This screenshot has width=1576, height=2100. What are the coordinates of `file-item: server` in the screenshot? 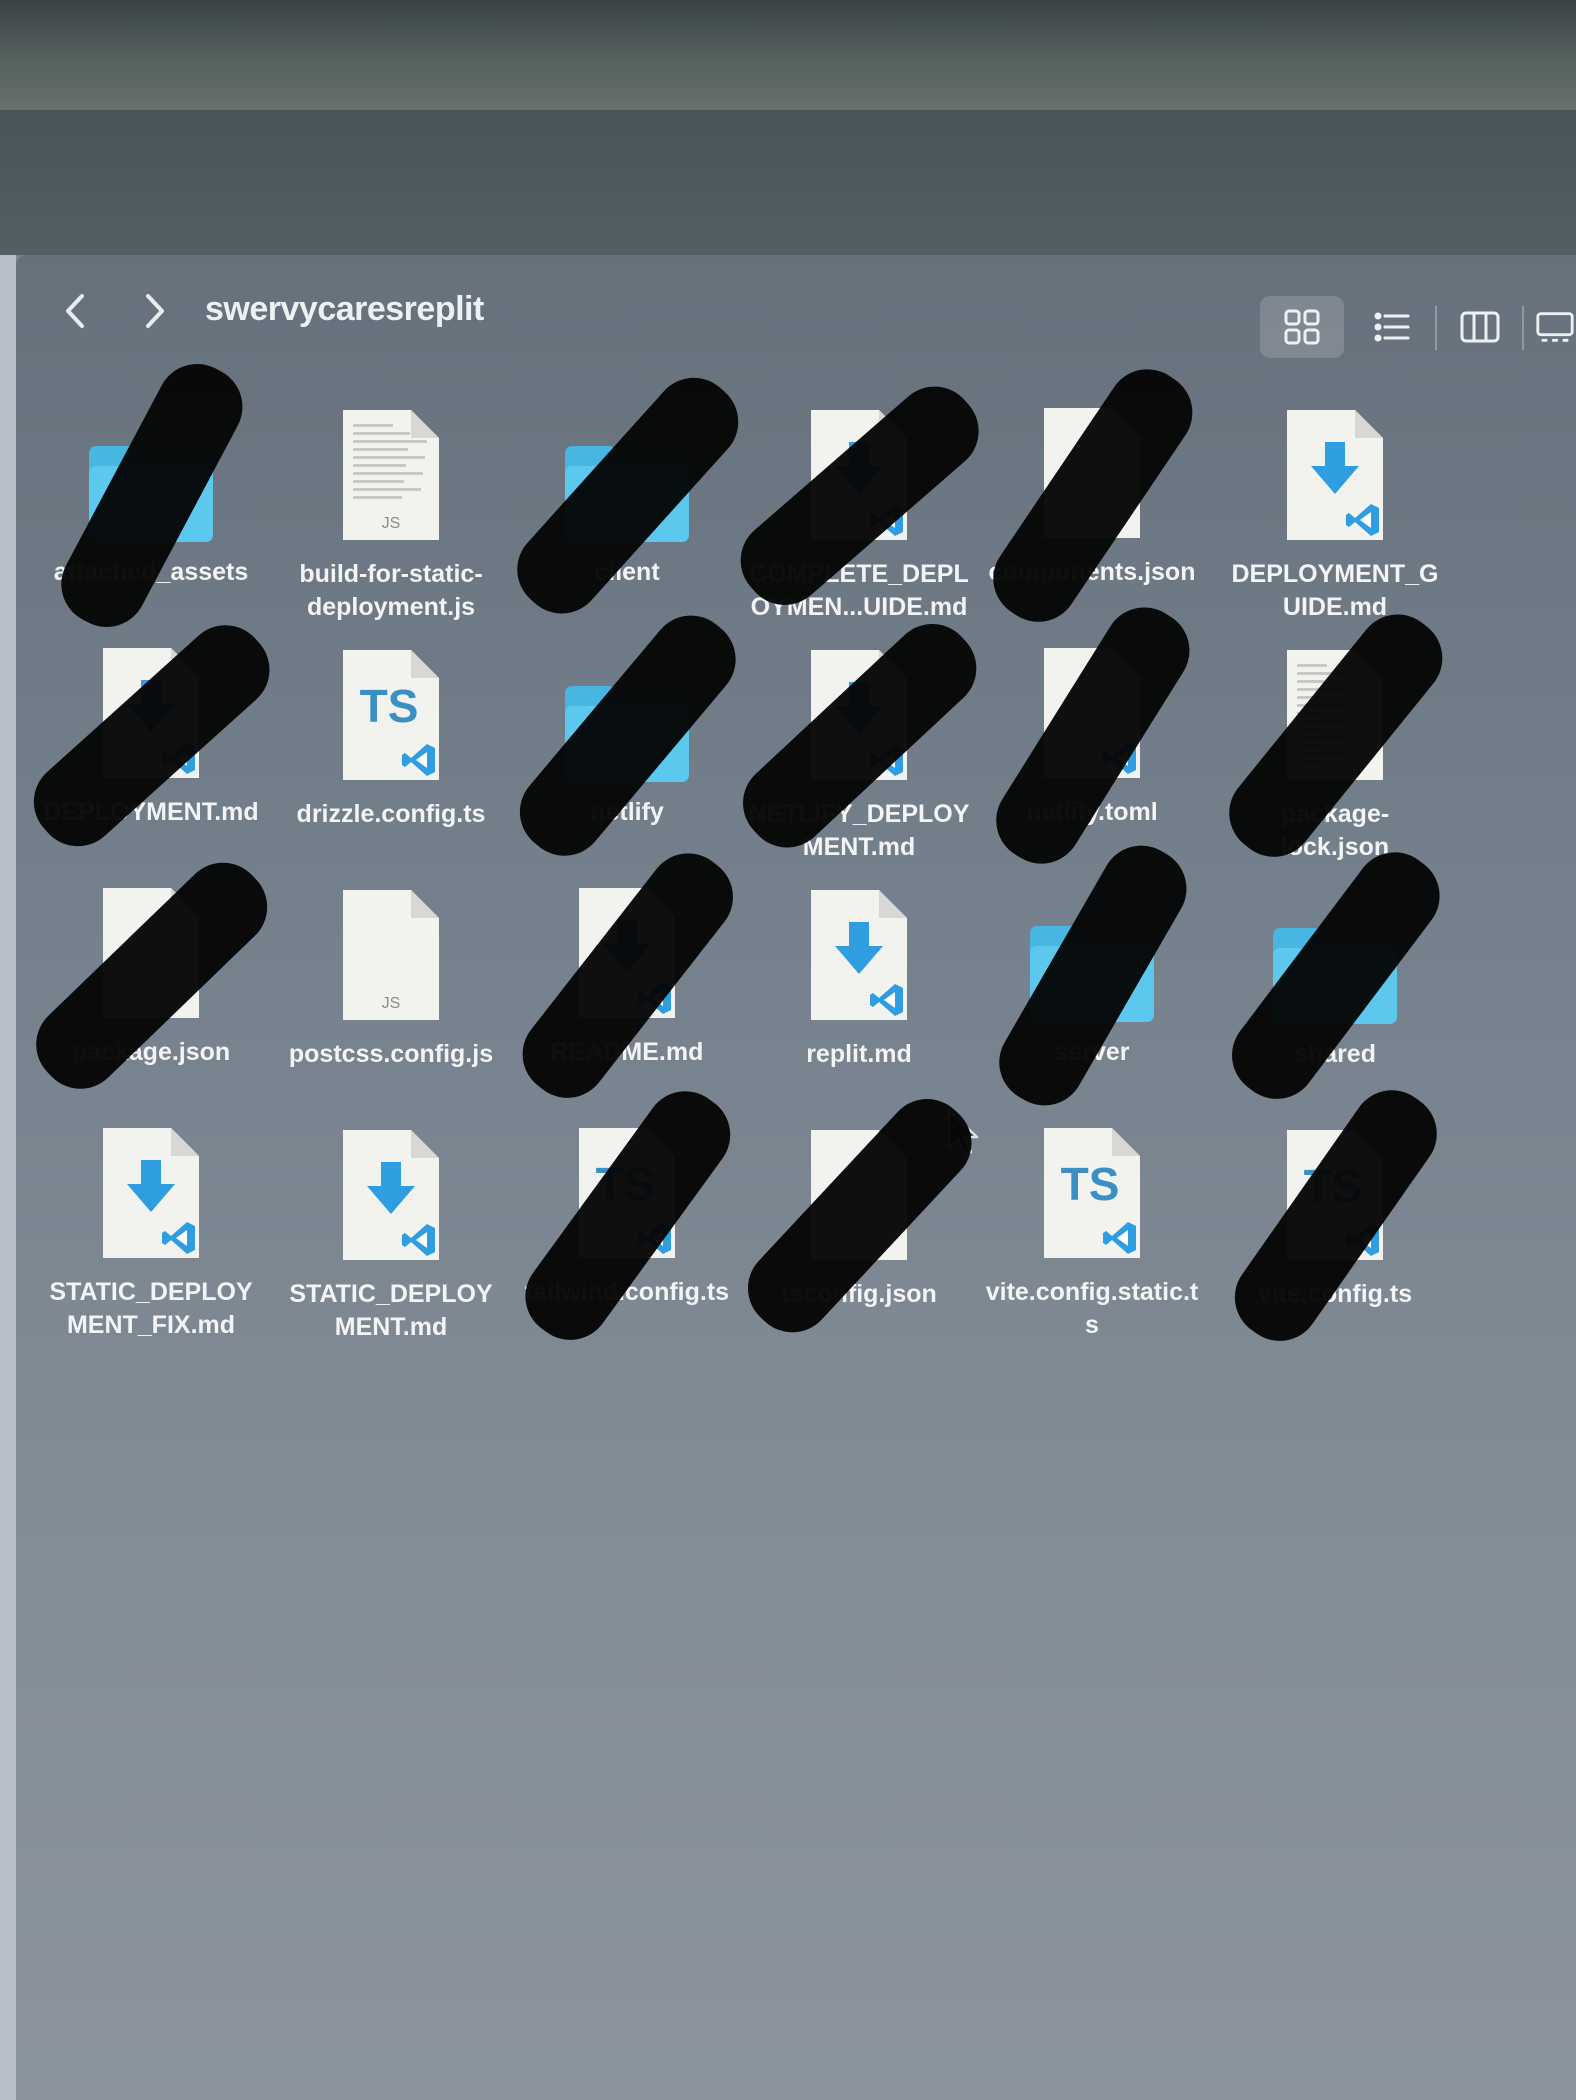 It's located at (1092, 974).